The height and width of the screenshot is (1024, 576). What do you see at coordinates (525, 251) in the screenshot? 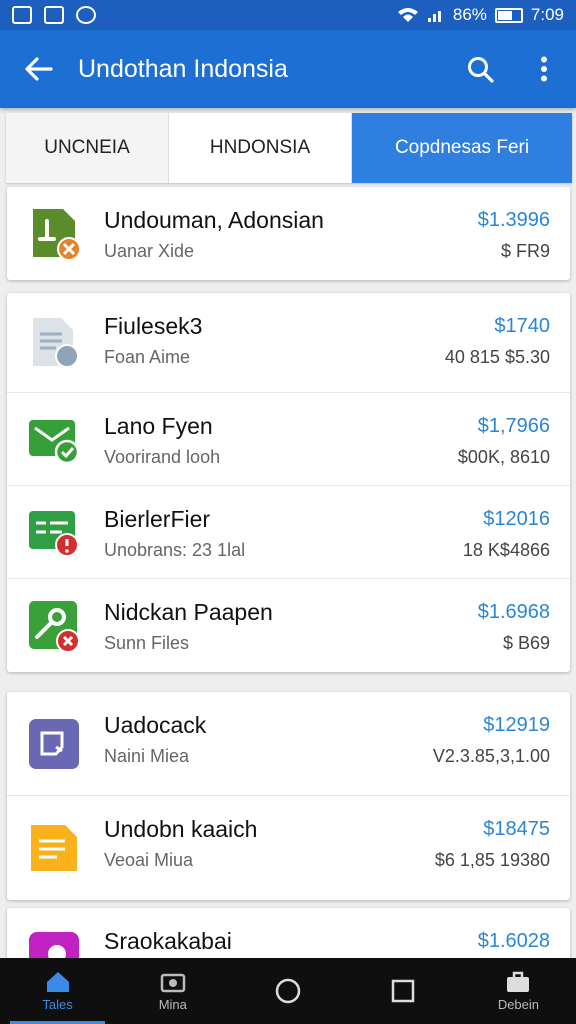
I see `item-meta: $ FR9` at bounding box center [525, 251].